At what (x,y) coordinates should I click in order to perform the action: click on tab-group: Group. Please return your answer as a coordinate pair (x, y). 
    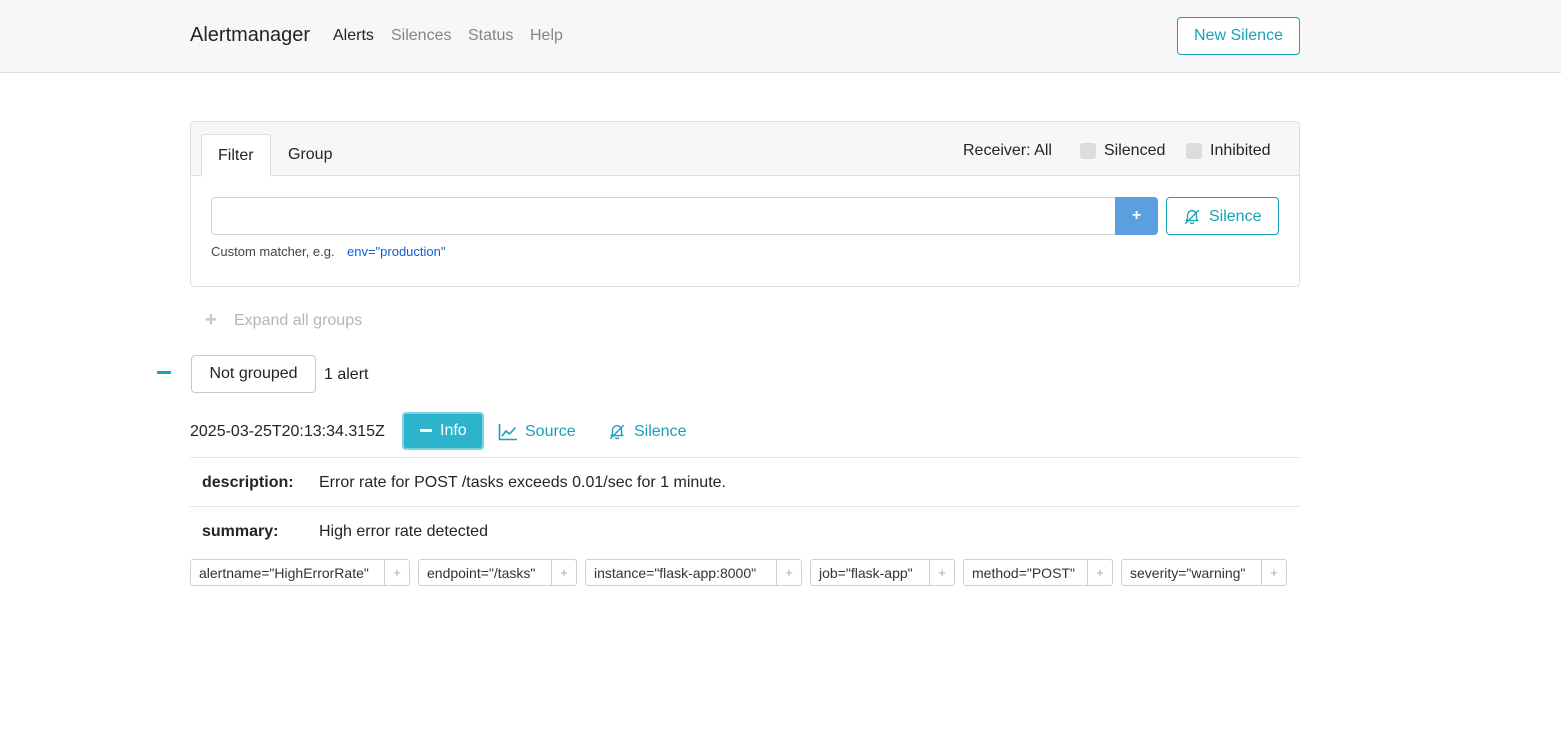
    Looking at the image, I should click on (310, 155).